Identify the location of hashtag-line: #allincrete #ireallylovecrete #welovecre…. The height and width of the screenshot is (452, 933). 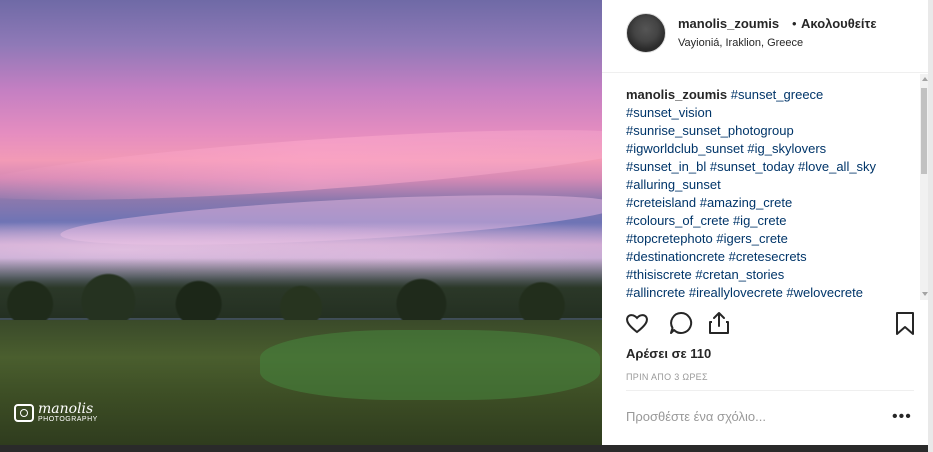
(744, 292).